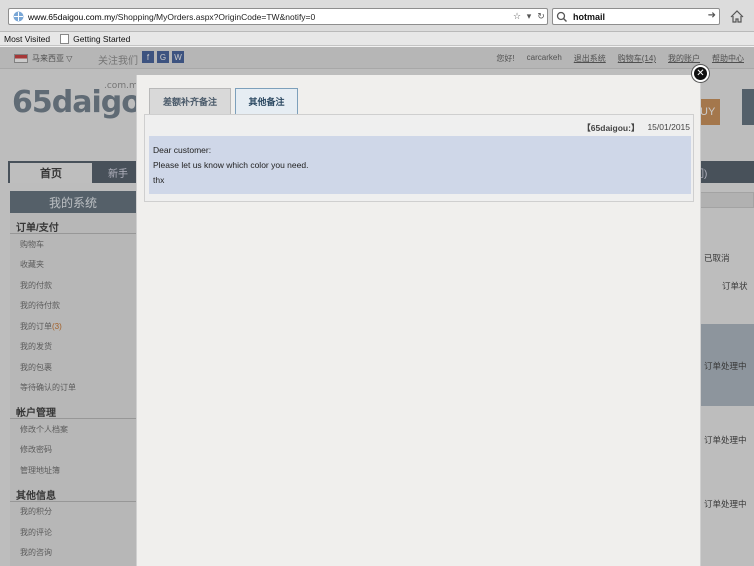 Image resolution: width=754 pixels, height=566 pixels. Describe the element at coordinates (102, 38) in the screenshot. I see `bookmark-getting-started-label: Getting Started` at that location.